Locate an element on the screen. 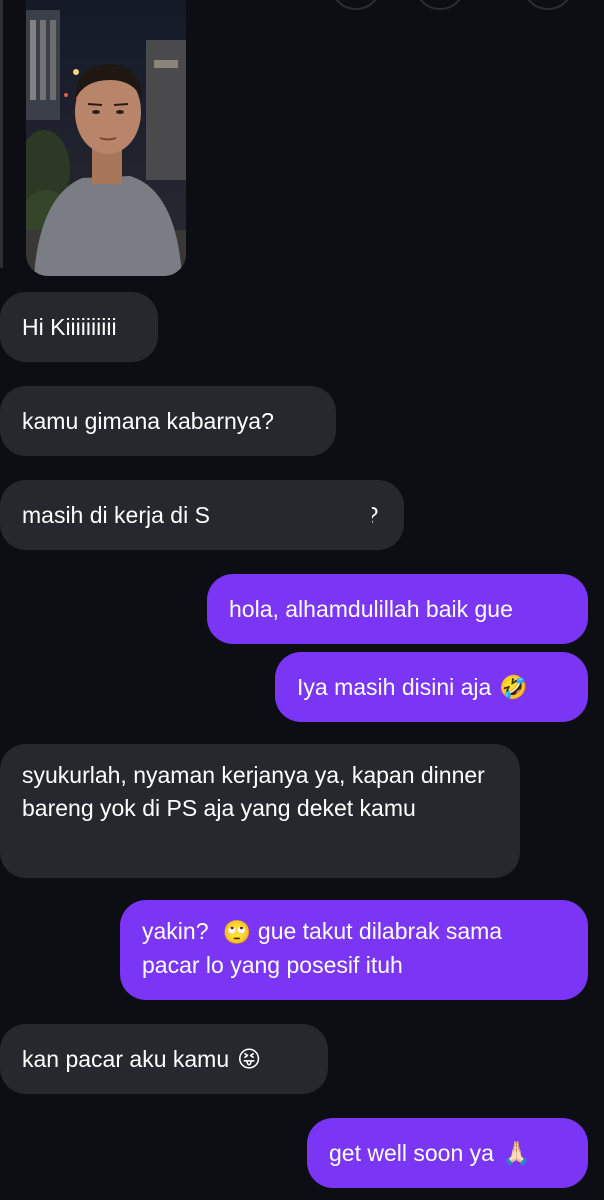  eye-roll-emoji-icon: 🙄 is located at coordinates (237, 932).